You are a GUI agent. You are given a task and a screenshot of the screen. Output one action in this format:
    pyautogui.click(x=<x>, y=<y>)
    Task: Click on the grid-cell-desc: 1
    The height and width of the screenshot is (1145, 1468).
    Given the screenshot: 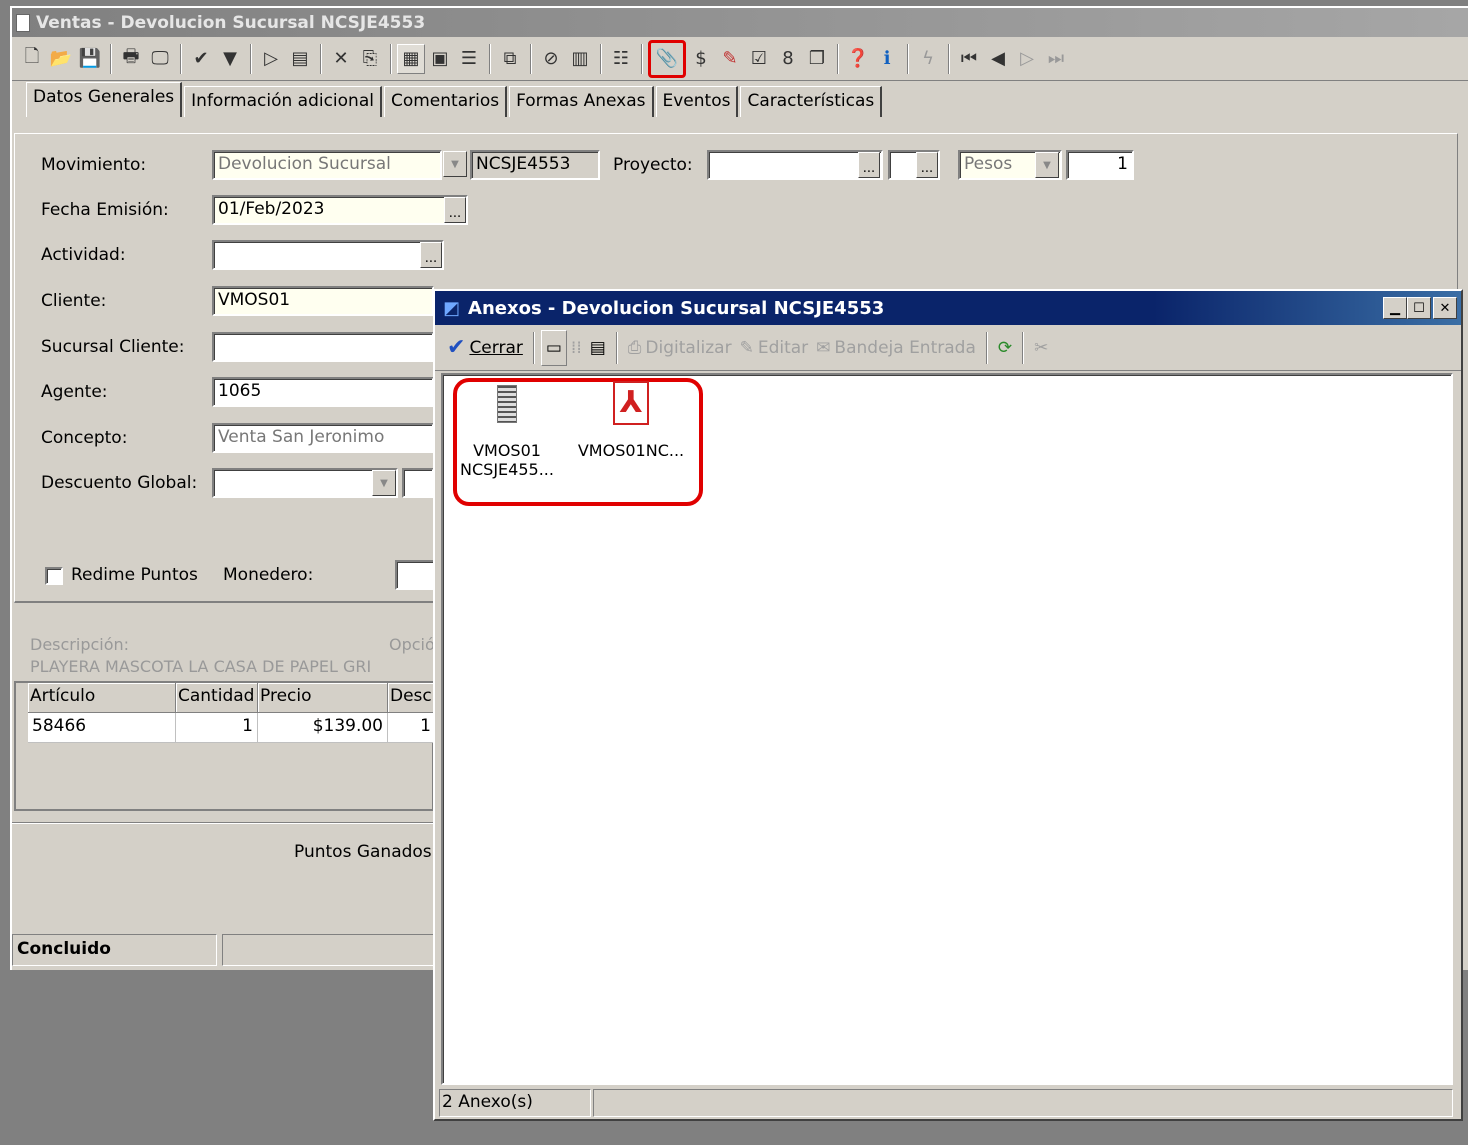 What is the action you would take?
    pyautogui.click(x=412, y=728)
    